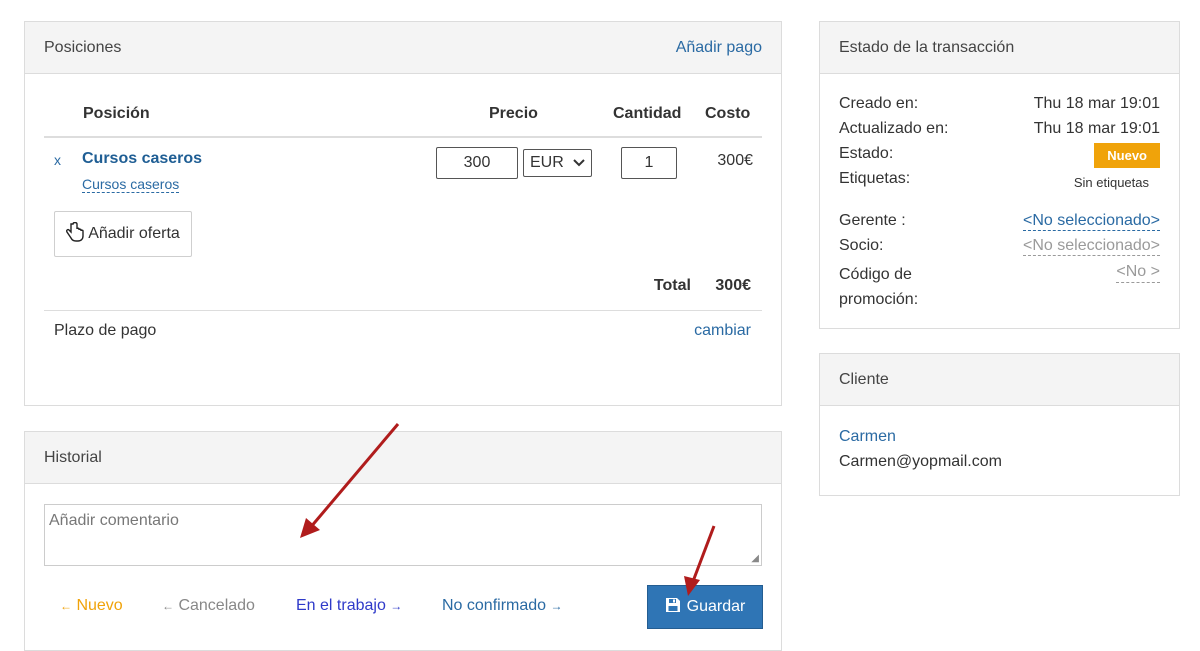 This screenshot has height=651, width=1200. I want to click on transaction-header: Estado de la transacción, so click(999, 48).